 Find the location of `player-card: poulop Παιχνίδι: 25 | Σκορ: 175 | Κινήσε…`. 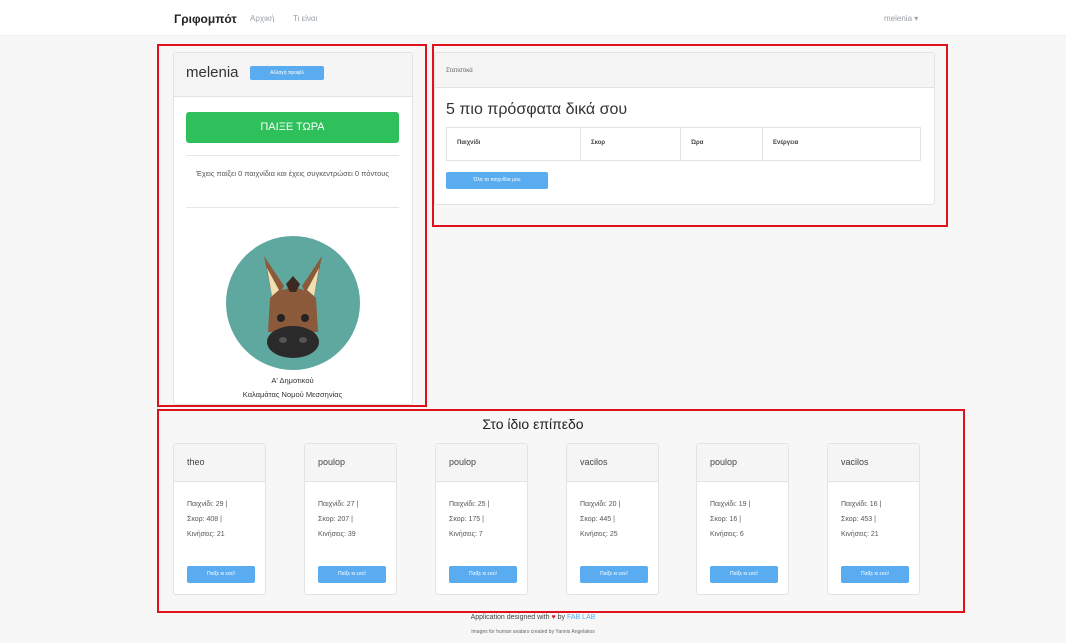

player-card: poulop Παιχνίδι: 25 | Σκορ: 175 | Κινήσε… is located at coordinates (481, 519).